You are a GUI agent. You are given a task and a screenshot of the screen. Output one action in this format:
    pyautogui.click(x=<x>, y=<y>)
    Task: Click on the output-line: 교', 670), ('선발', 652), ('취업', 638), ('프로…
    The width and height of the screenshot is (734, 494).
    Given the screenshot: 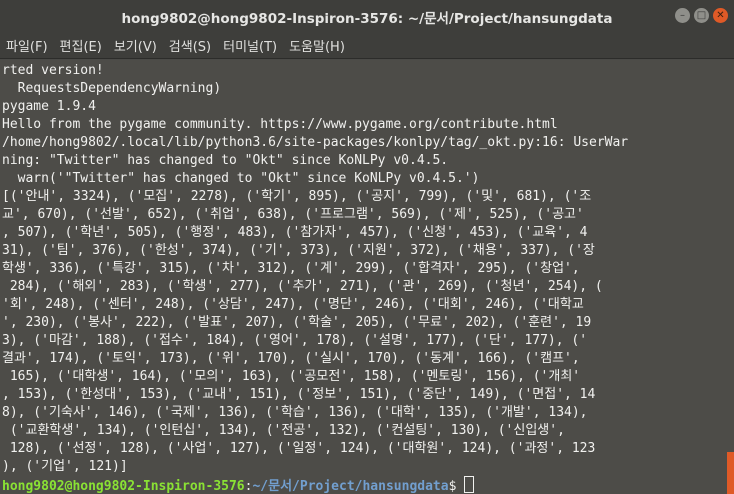 What is the action you would take?
    pyautogui.click(x=293, y=214)
    